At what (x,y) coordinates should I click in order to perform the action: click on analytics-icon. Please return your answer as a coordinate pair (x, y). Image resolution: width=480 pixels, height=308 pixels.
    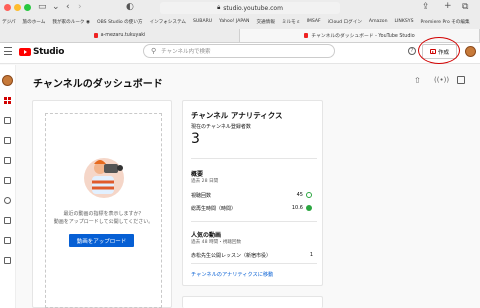
    Looking at the image, I should click on (7, 160).